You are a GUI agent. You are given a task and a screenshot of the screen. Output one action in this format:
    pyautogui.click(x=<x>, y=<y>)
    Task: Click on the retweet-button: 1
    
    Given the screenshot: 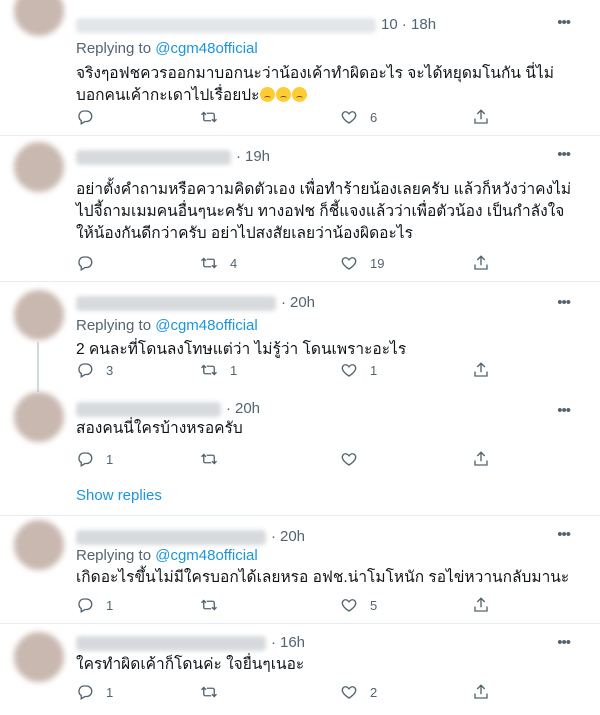 What is the action you would take?
    pyautogui.click(x=218, y=370)
    